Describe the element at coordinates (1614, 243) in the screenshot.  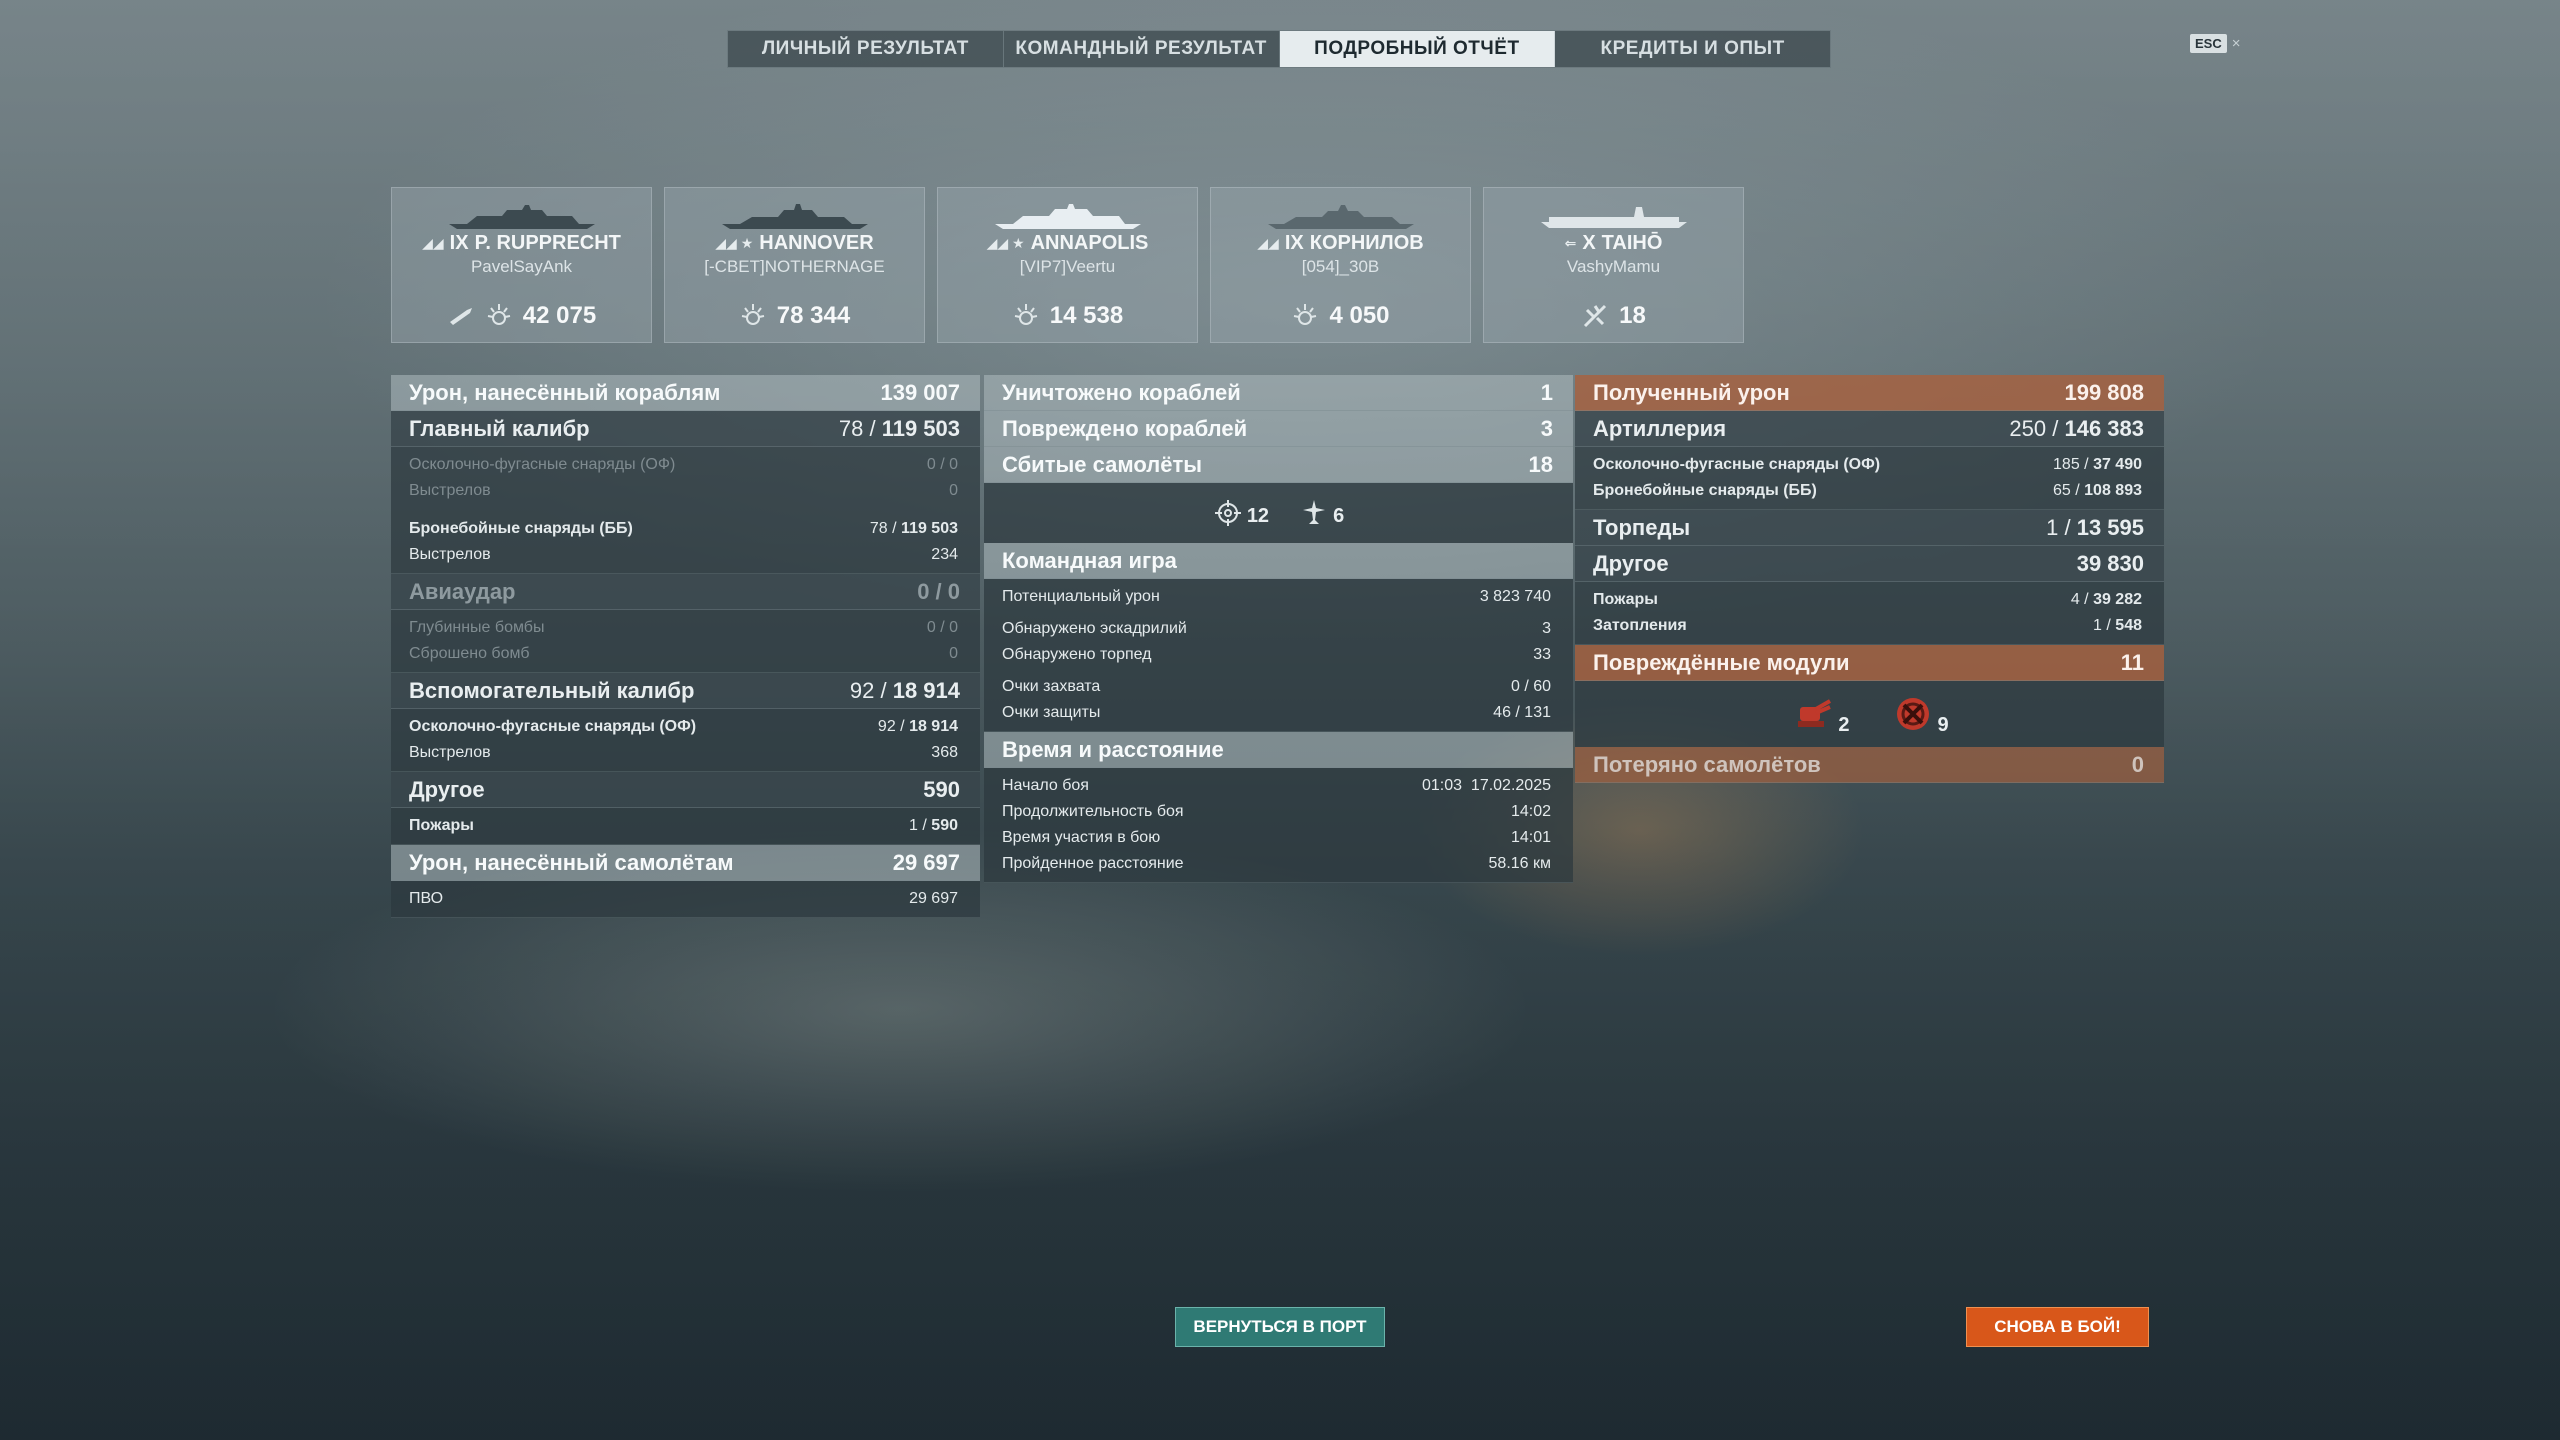
I see `ship-name: ⇐ X TAIHŌ` at that location.